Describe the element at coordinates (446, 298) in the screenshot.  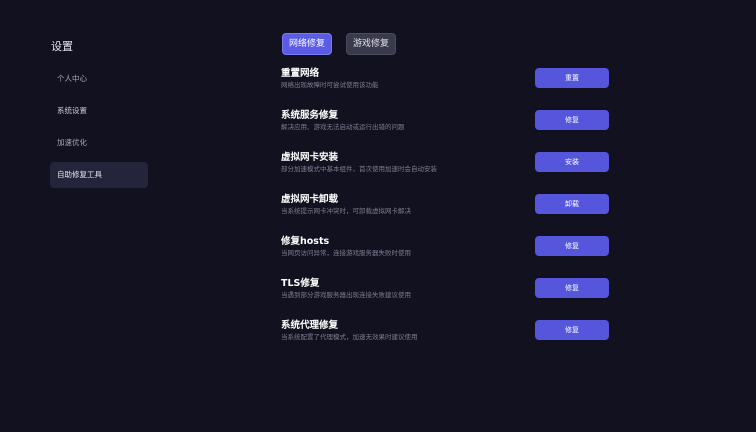
I see `tool-row-tls: TLS修复 当遇到部分游戏服务器出现连接失败建议使用 修复` at that location.